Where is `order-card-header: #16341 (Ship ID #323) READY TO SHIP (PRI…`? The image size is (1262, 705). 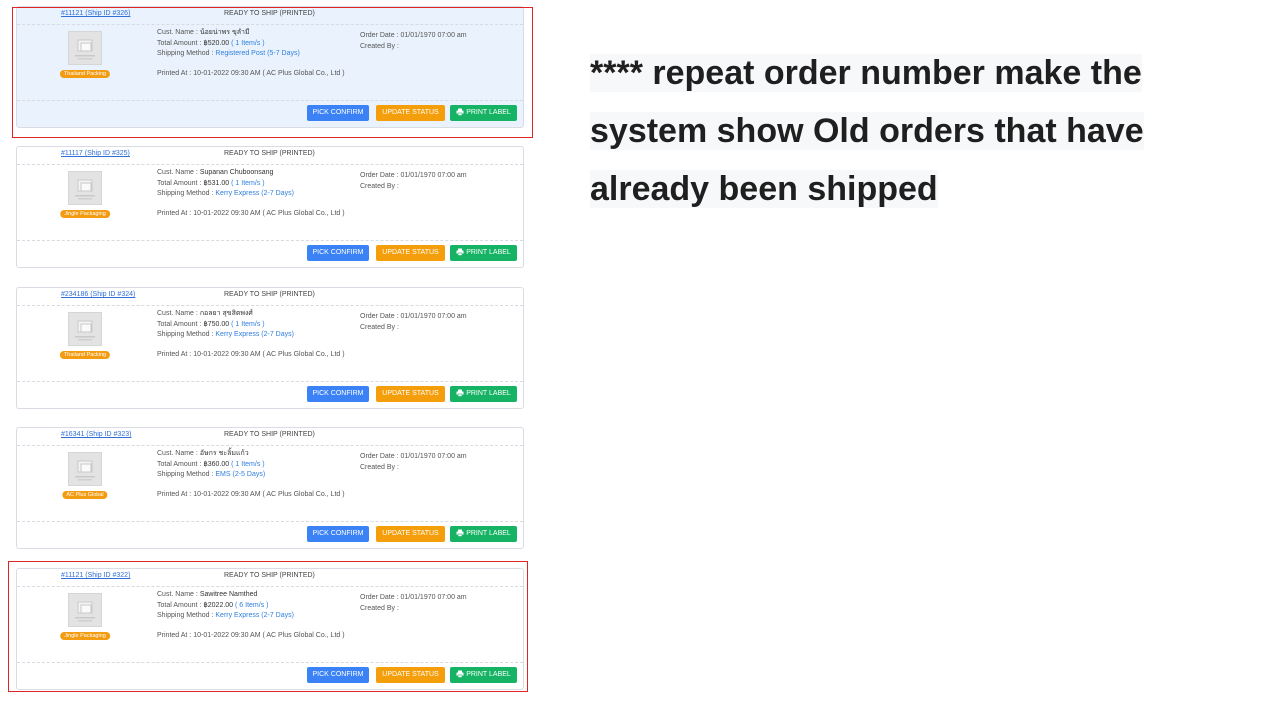 order-card-header: #16341 (Ship ID #323) READY TO SHIP (PRI… is located at coordinates (270, 437).